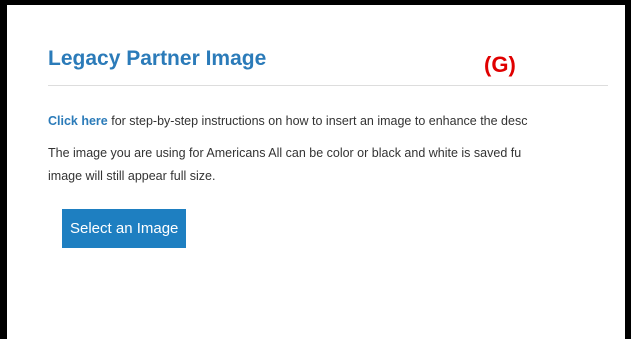 The width and height of the screenshot is (631, 339). What do you see at coordinates (124, 228) in the screenshot?
I see `select-image-button: Select an Image` at bounding box center [124, 228].